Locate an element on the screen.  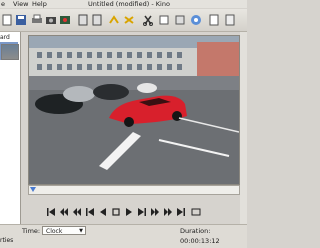
save-icon is located at coordinates (21, 20).